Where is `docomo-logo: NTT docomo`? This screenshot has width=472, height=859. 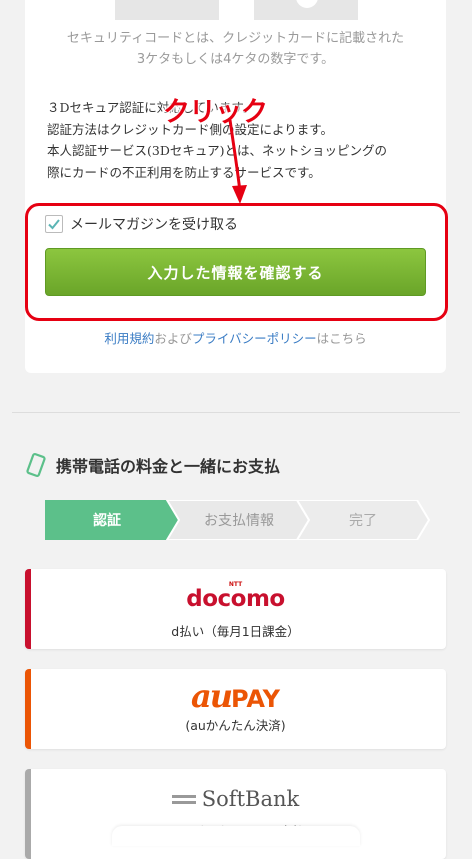 docomo-logo: NTT docomo is located at coordinates (235, 596).